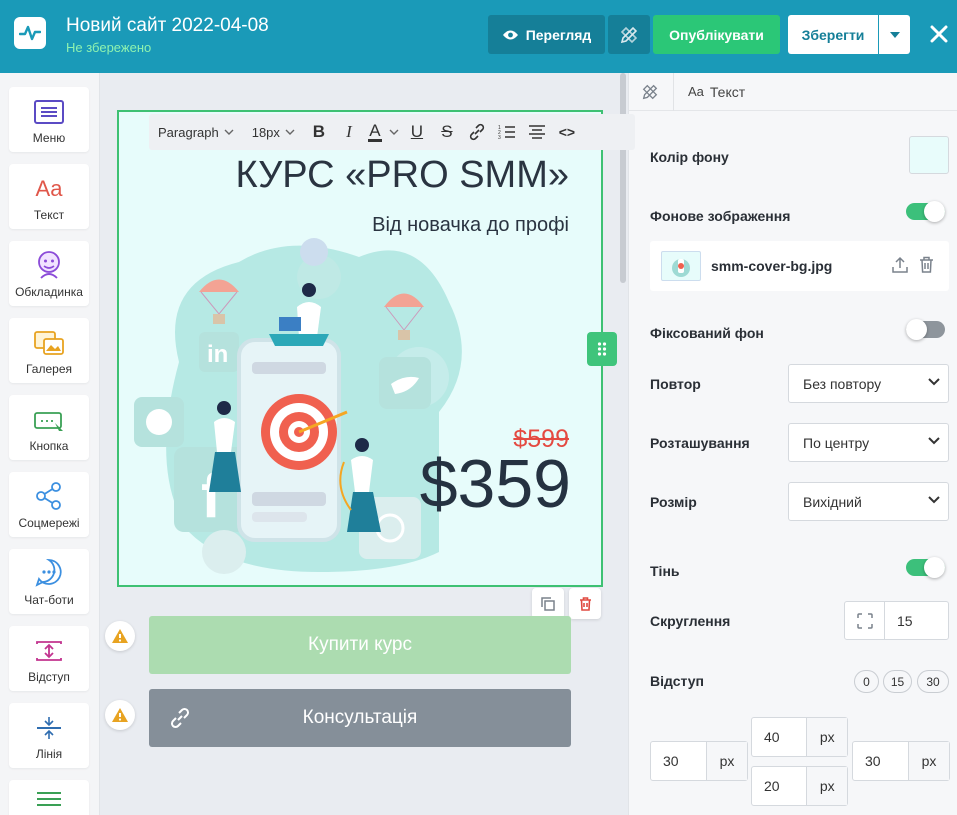 Image resolution: width=957 pixels, height=815 pixels. I want to click on sidebar-item-cover: Обкладинка, so click(49, 273).